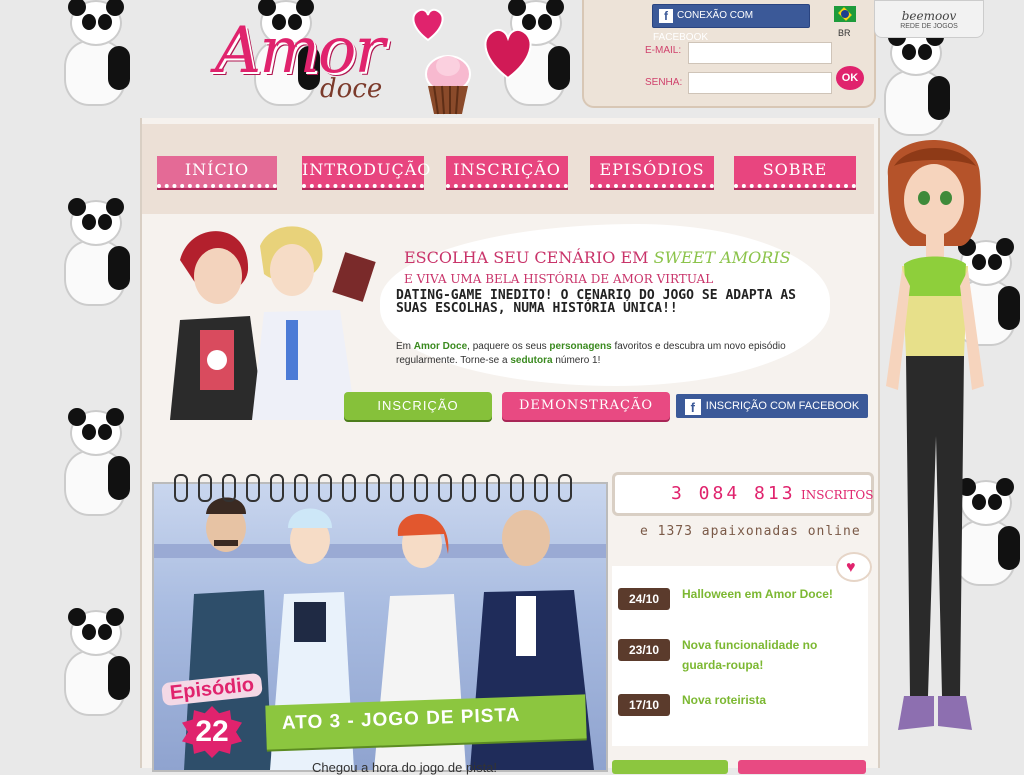 The width and height of the screenshot is (1024, 775). Describe the element at coordinates (733, 493) in the screenshot. I see `registrations-count: 3 084 813` at that location.